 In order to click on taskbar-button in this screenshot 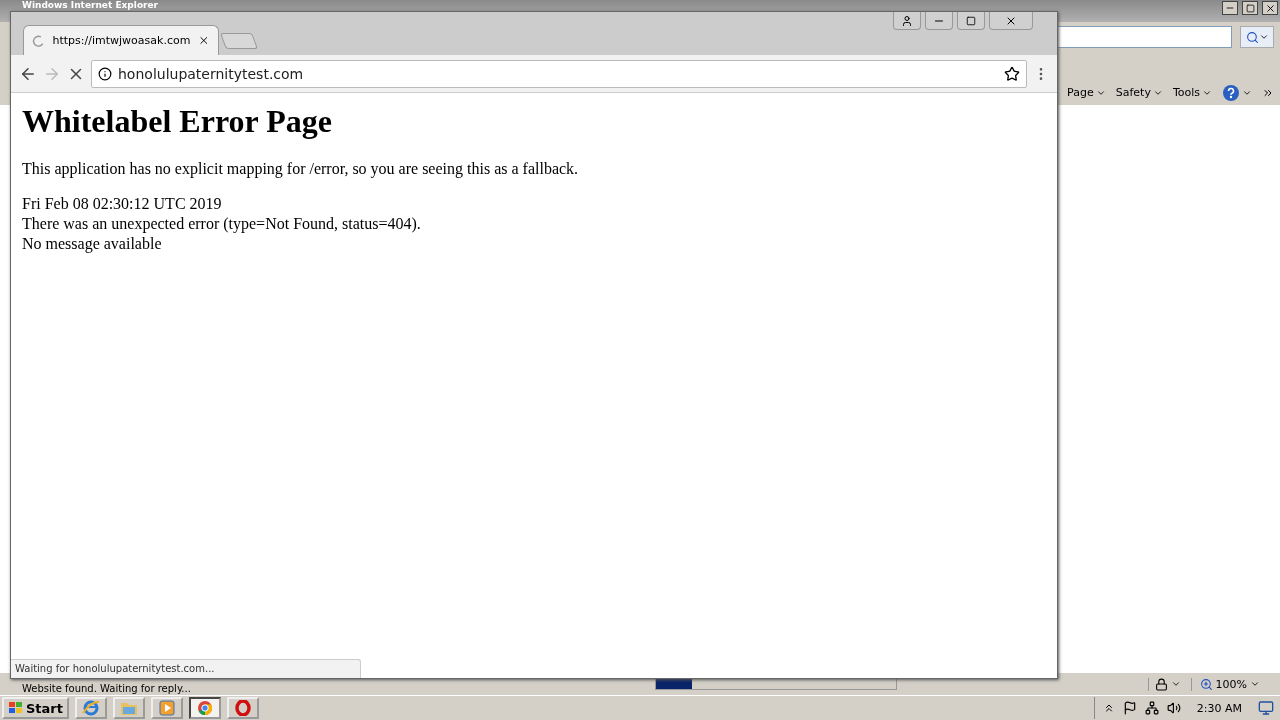, I will do `click(205, 708)`.